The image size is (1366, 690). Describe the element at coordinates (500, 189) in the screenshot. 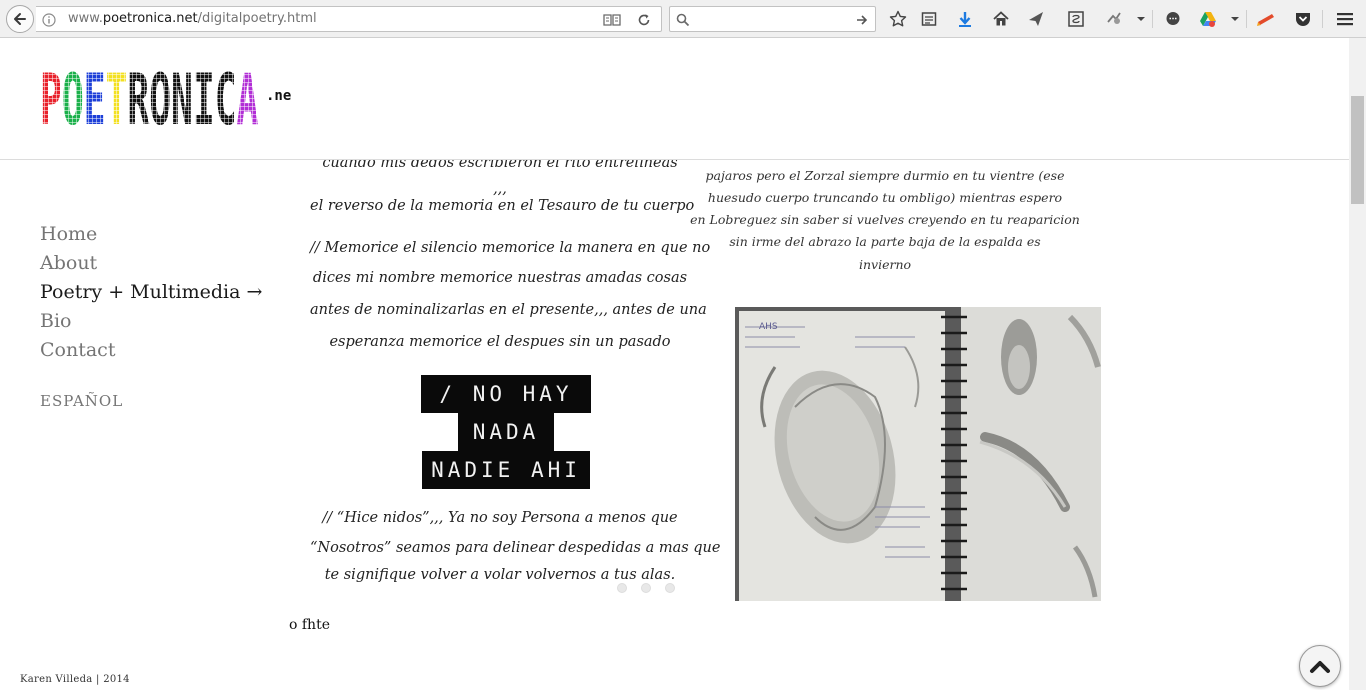

I see `poem-line: ,,,` at that location.